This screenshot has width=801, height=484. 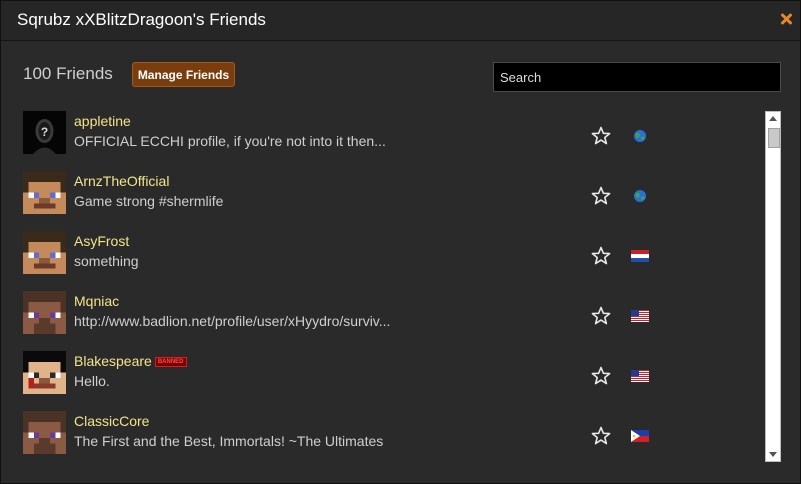 What do you see at coordinates (92, 381) in the screenshot?
I see `friend-status: Hello.` at bounding box center [92, 381].